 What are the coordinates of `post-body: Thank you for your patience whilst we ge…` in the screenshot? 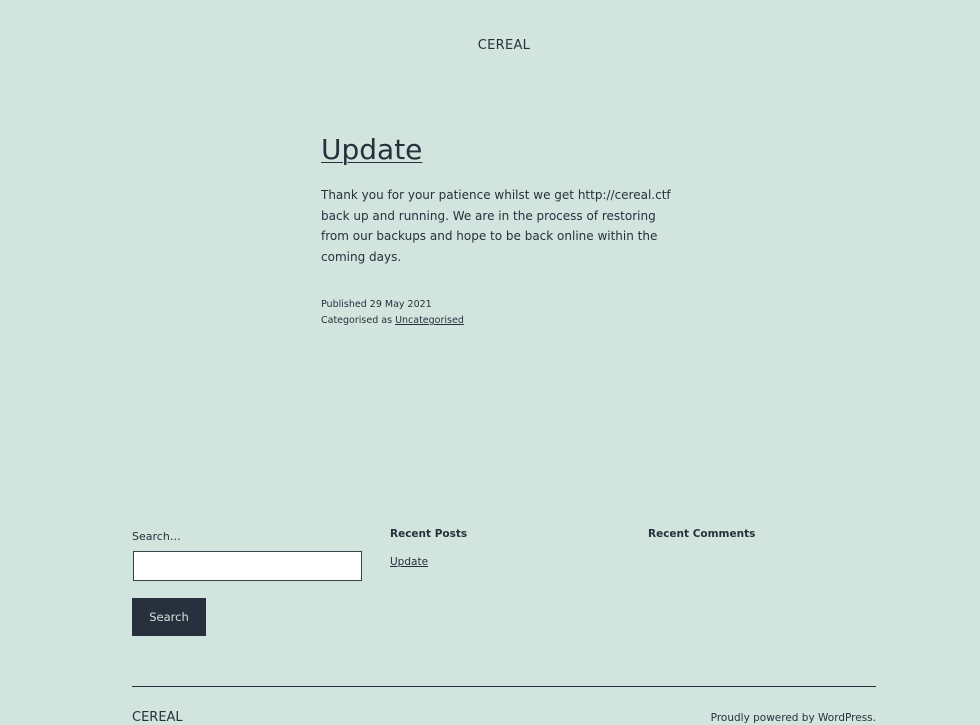 It's located at (496, 226).